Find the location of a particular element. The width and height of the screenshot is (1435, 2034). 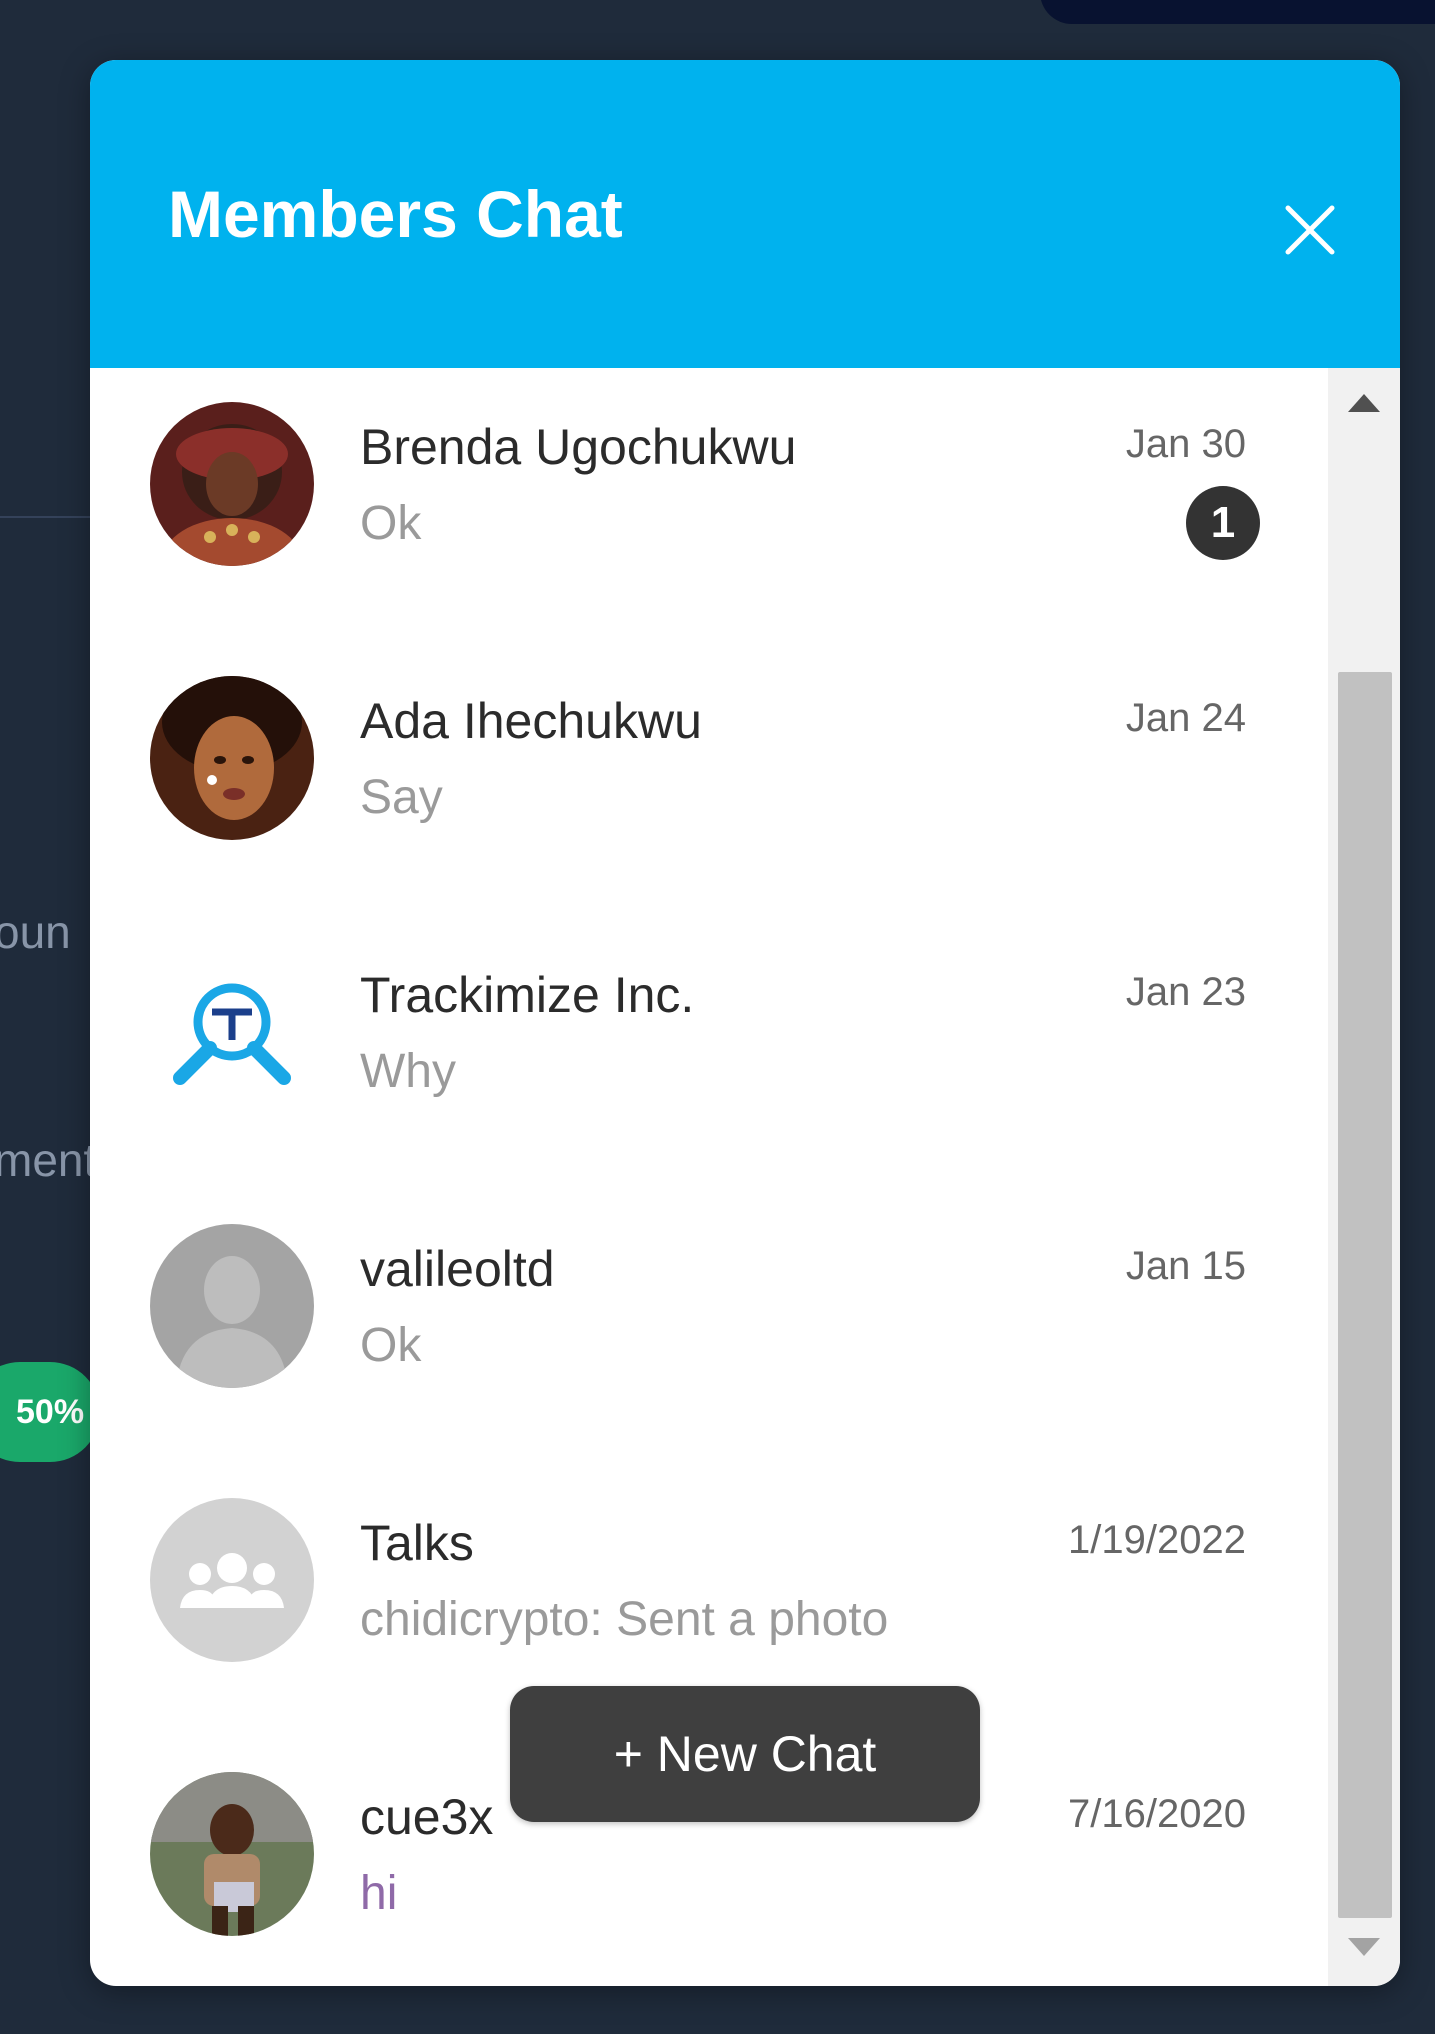

conversation-preview: Why is located at coordinates (408, 1071).